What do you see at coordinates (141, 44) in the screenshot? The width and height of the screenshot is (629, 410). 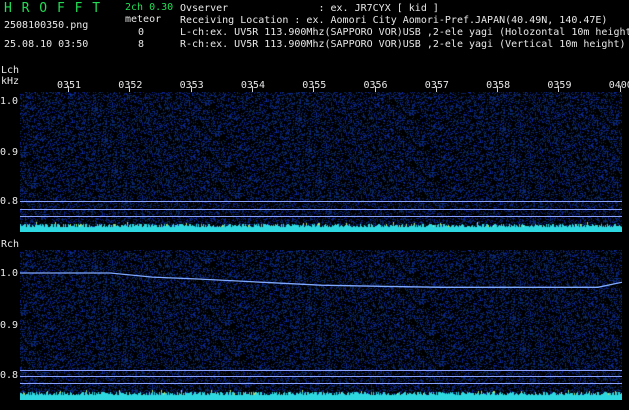 I see `rch-meteor-count: 8` at bounding box center [141, 44].